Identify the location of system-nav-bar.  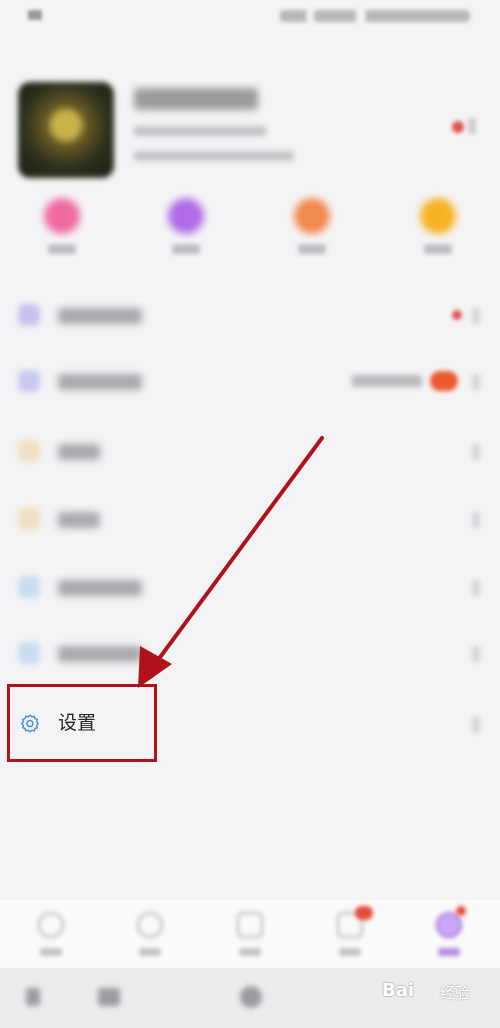
(250, 998).